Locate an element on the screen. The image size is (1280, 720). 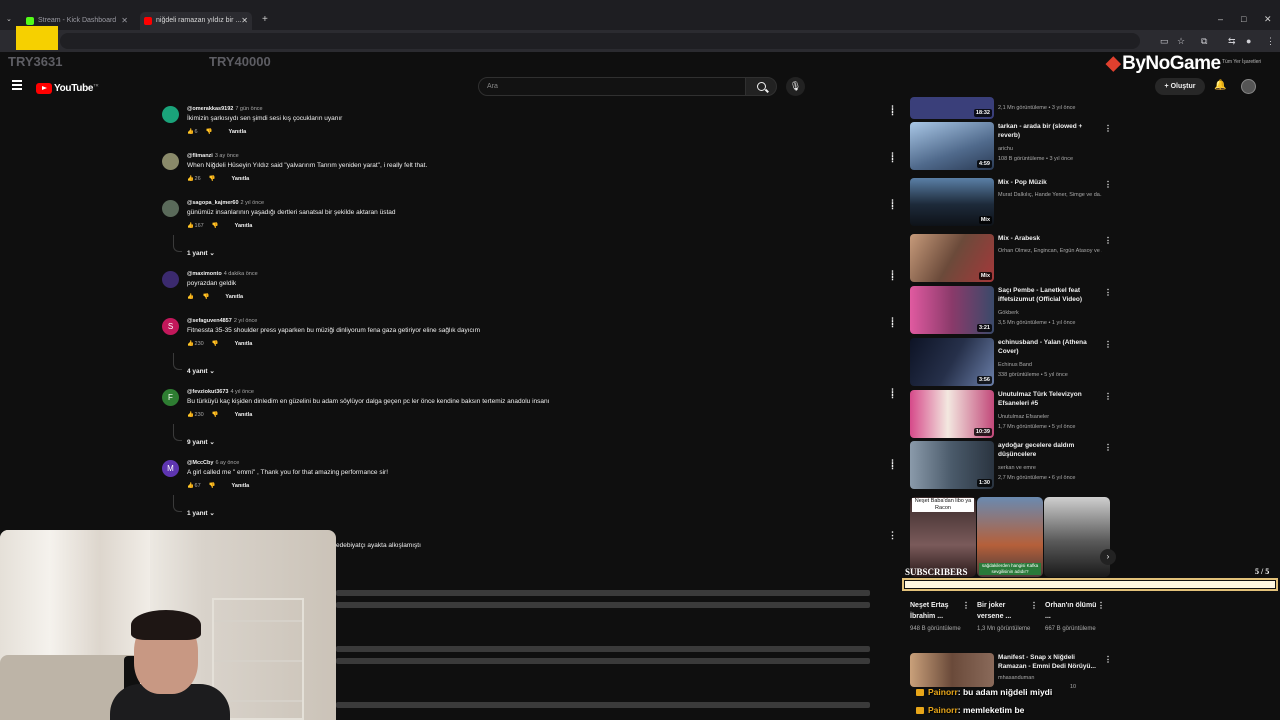
video-thumbnail: 1:30 is located at coordinates (952, 465).